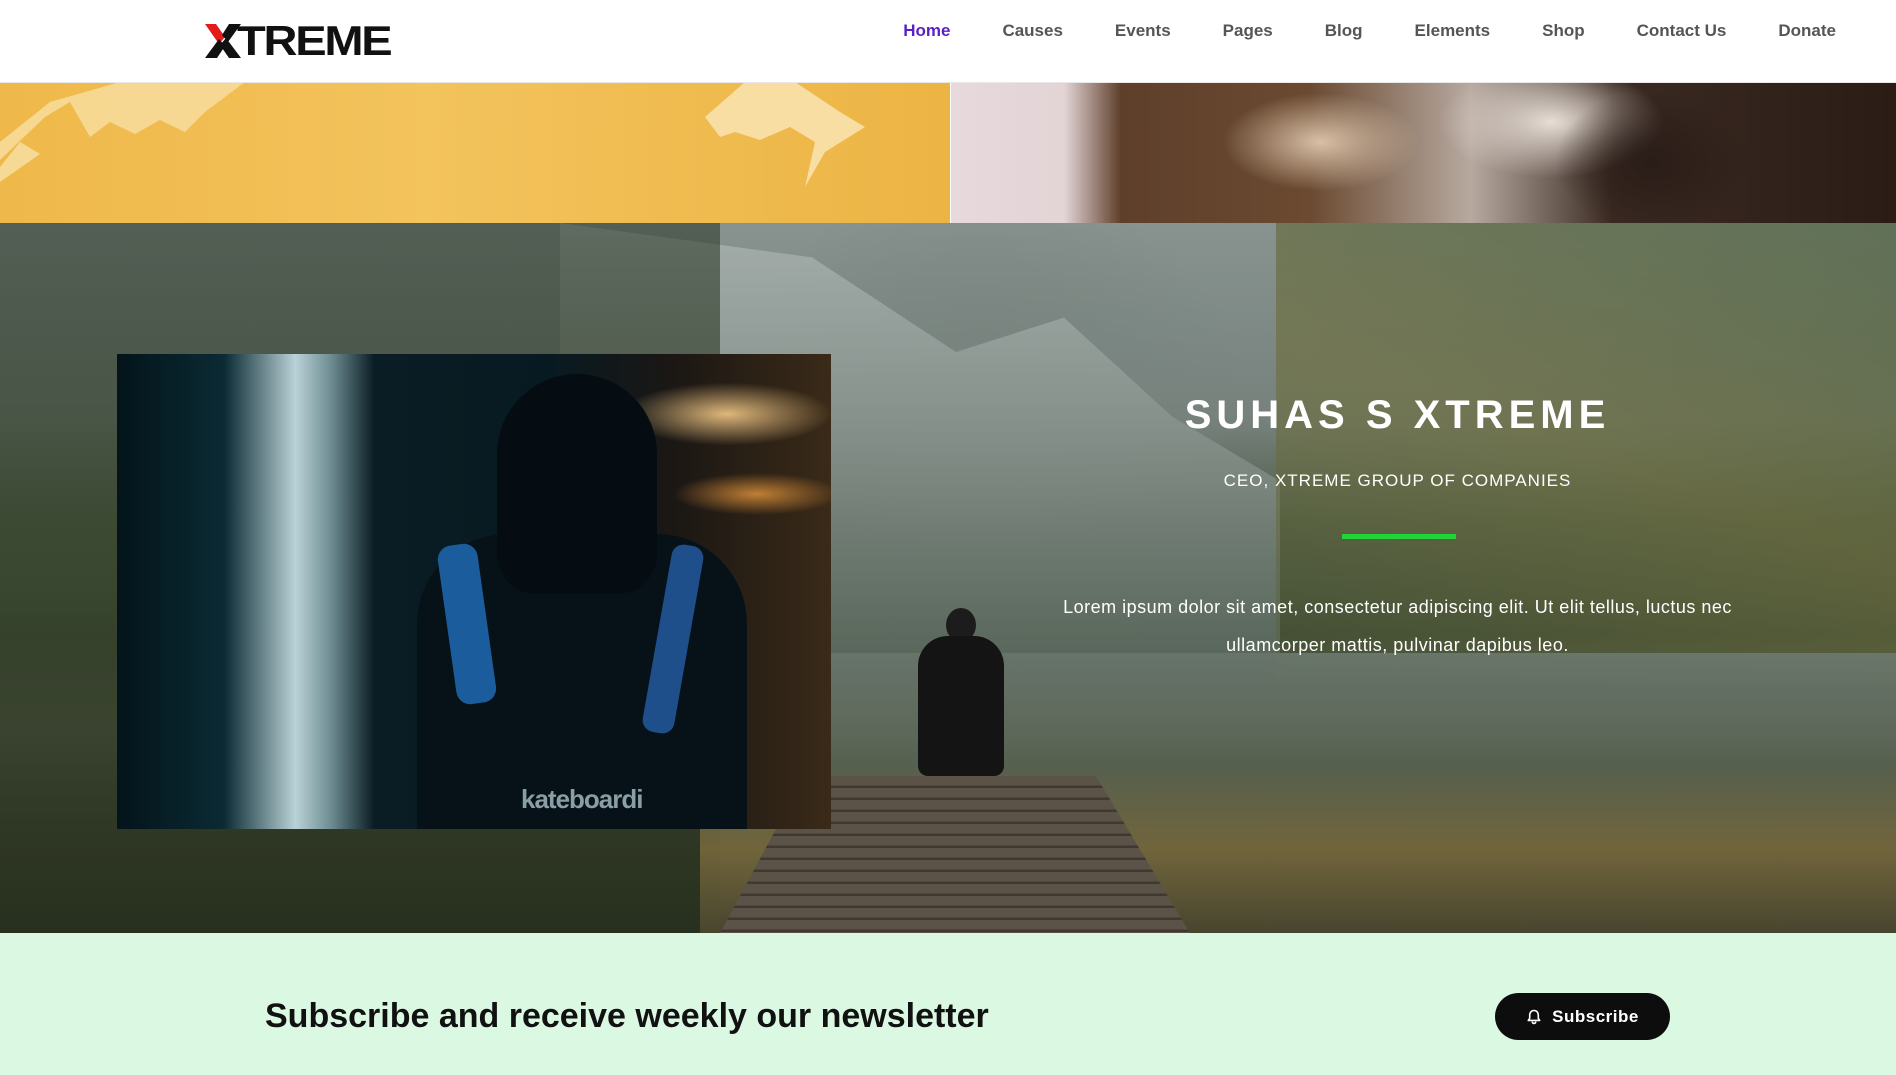 The height and width of the screenshot is (1075, 1896). What do you see at coordinates (1563, 31) in the screenshot?
I see `nav-shop: Shop` at bounding box center [1563, 31].